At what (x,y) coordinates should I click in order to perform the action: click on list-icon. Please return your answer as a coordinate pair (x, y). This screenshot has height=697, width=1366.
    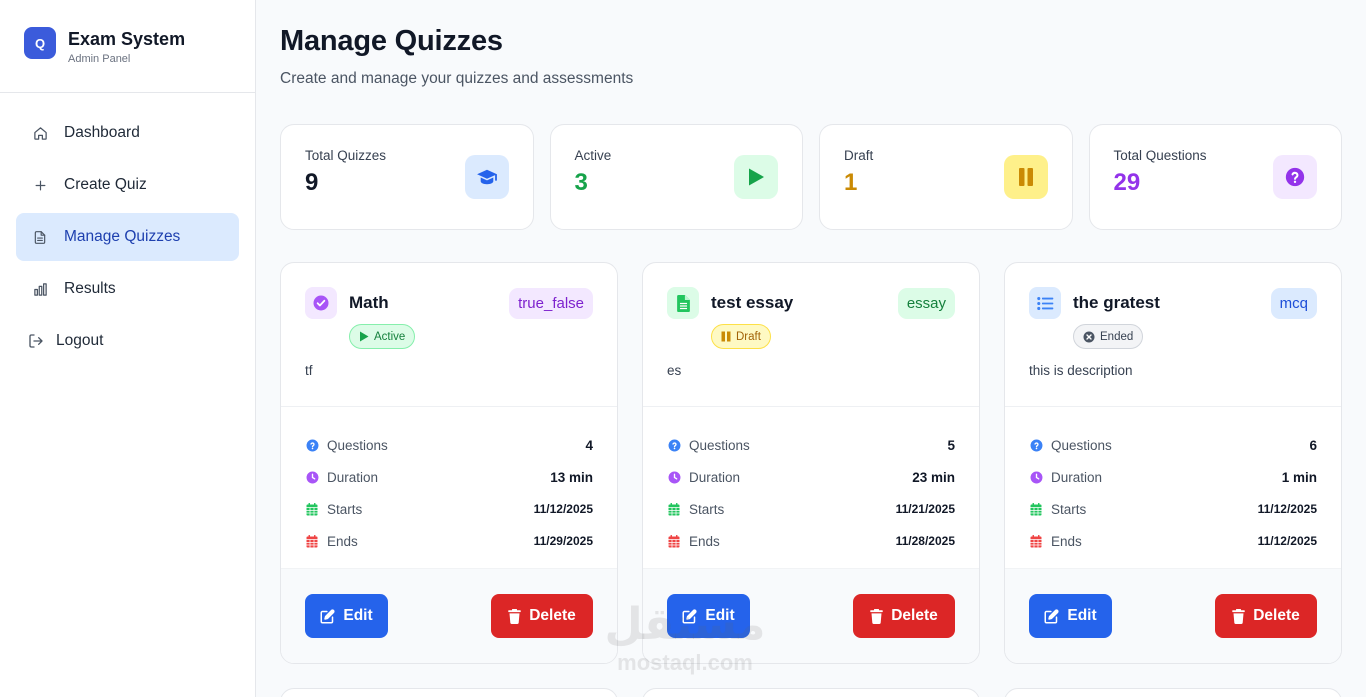
    Looking at the image, I should click on (1045, 303).